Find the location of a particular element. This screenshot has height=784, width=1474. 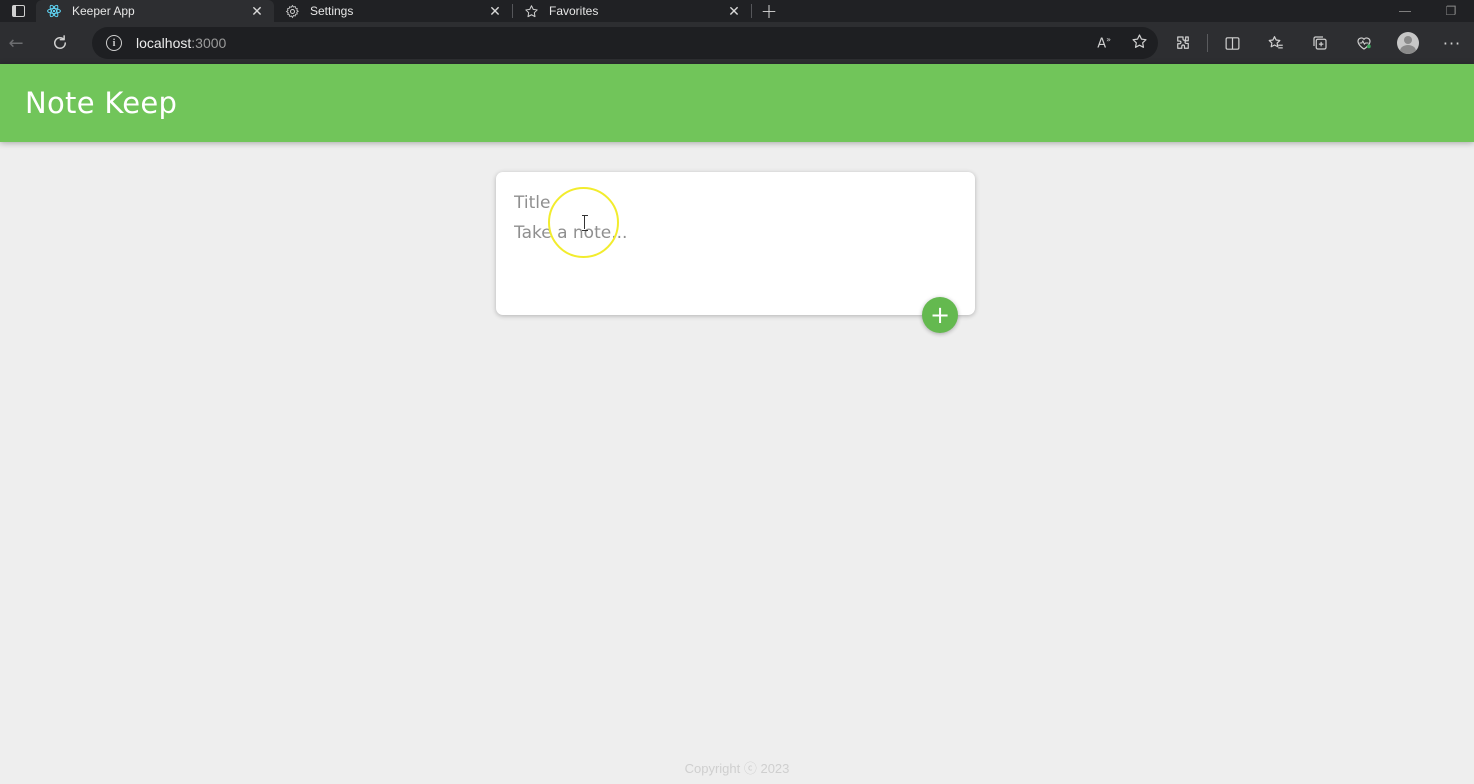

collections-icon is located at coordinates (1320, 43).